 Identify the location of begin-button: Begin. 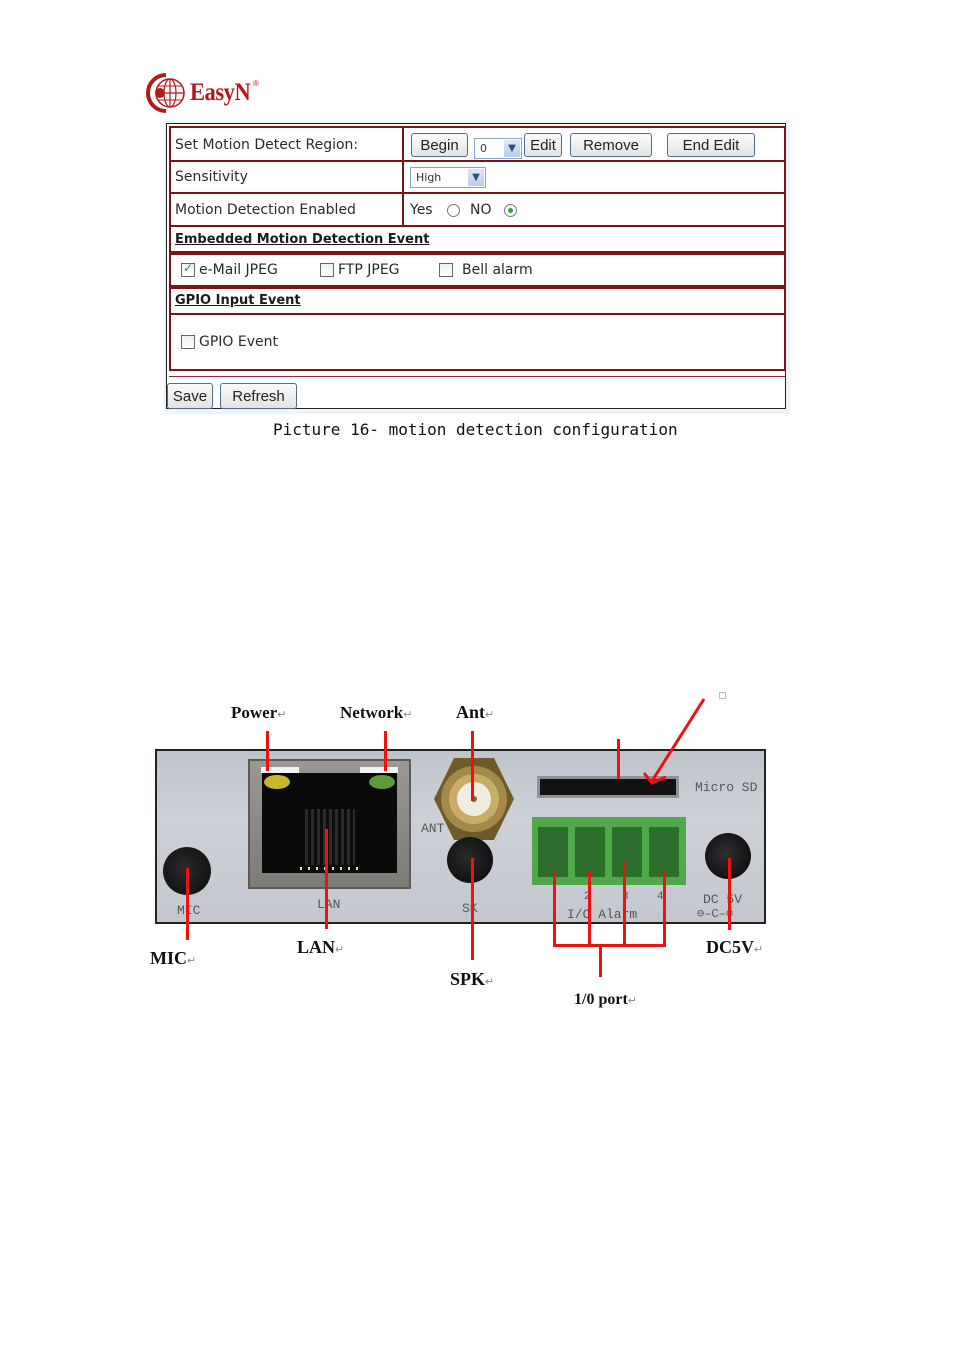
(439, 145).